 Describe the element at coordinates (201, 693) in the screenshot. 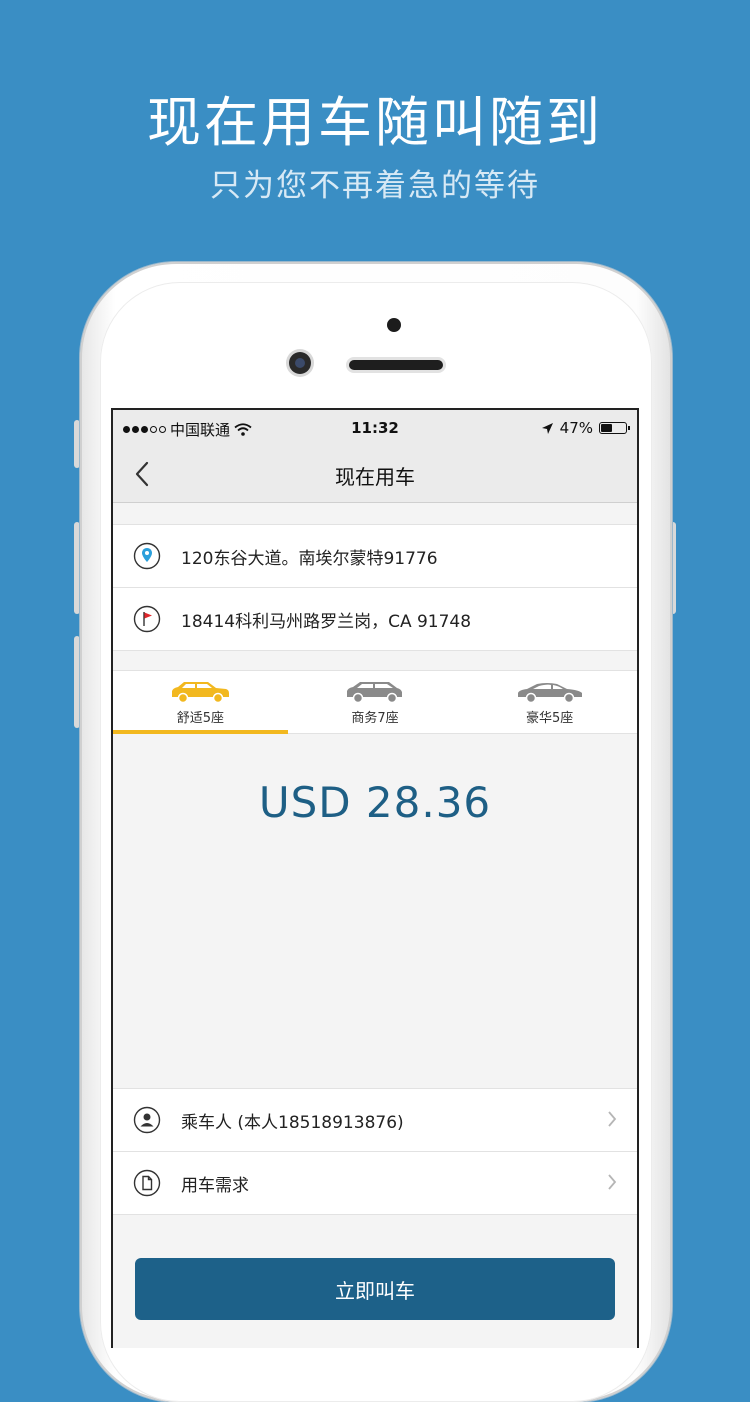

I see `suv-car-icon` at that location.